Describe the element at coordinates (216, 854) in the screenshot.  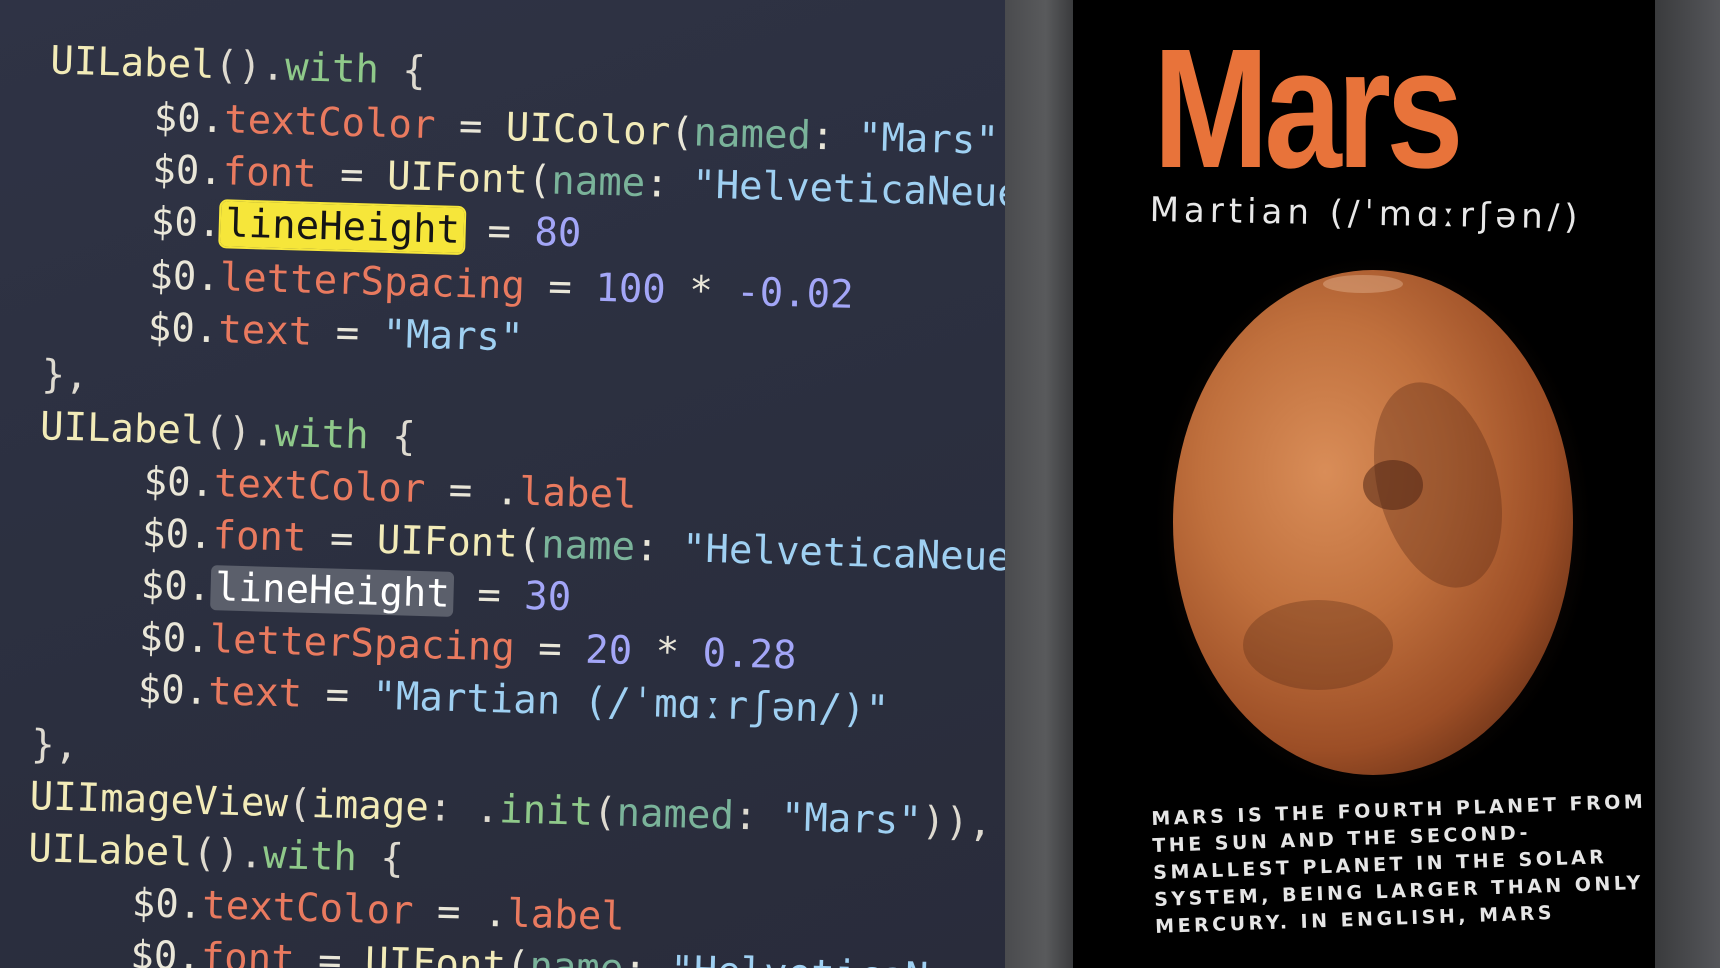
I see `code-line-16: UILabel().with {` at that location.